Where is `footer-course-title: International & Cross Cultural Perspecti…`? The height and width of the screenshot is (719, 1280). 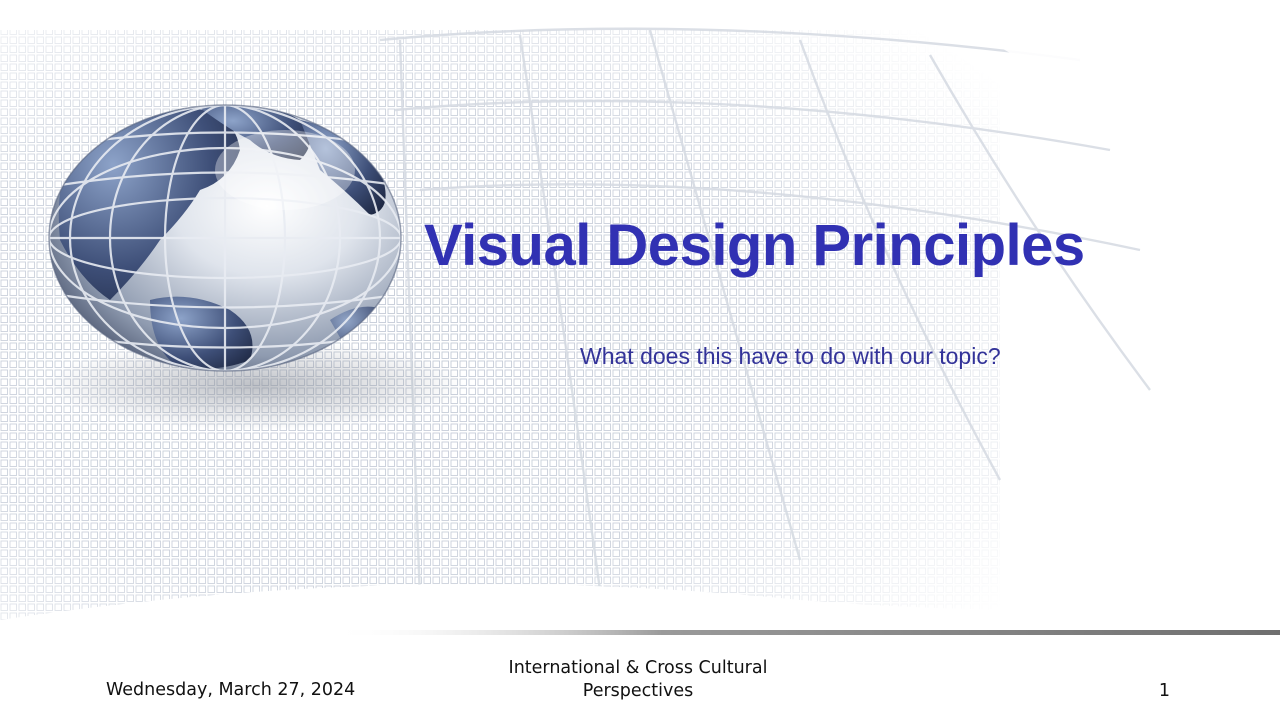 footer-course-title: International & Cross Cultural Perspecti… is located at coordinates (638, 679).